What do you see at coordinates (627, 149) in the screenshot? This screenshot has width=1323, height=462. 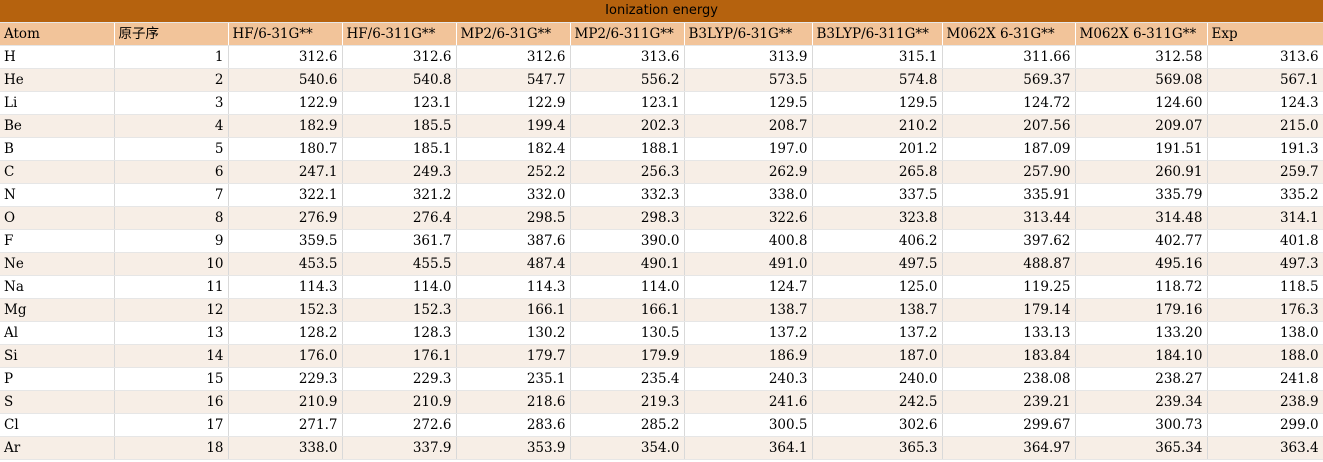 I see `value-cell: 188.1` at bounding box center [627, 149].